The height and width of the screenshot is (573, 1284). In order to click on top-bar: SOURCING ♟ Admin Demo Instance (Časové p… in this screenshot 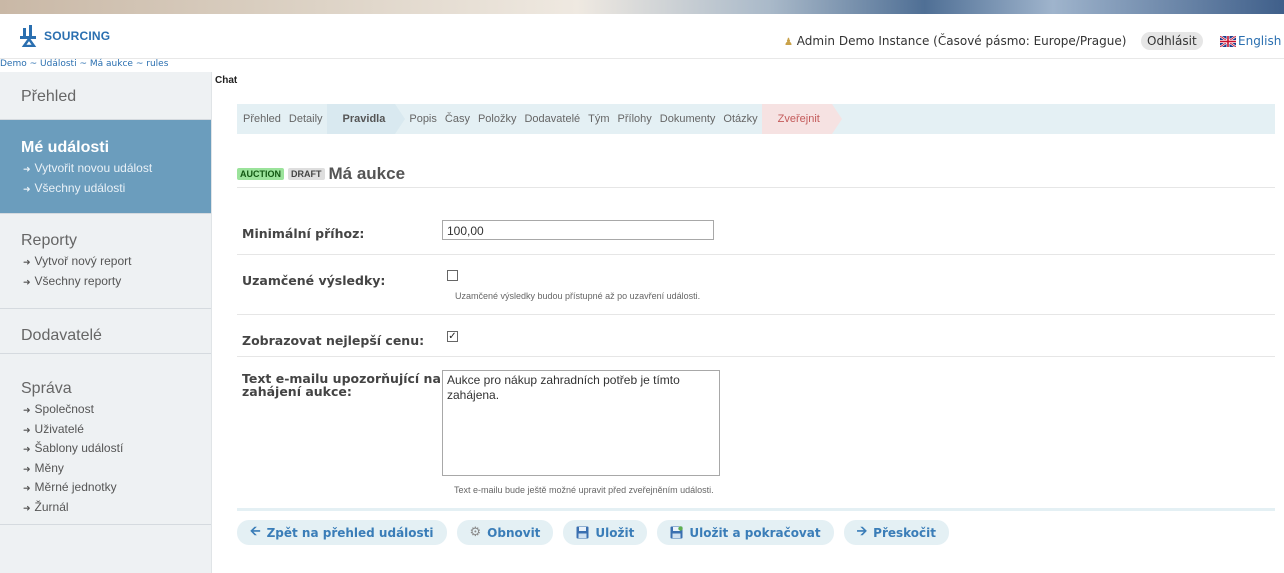, I will do `click(642, 36)`.